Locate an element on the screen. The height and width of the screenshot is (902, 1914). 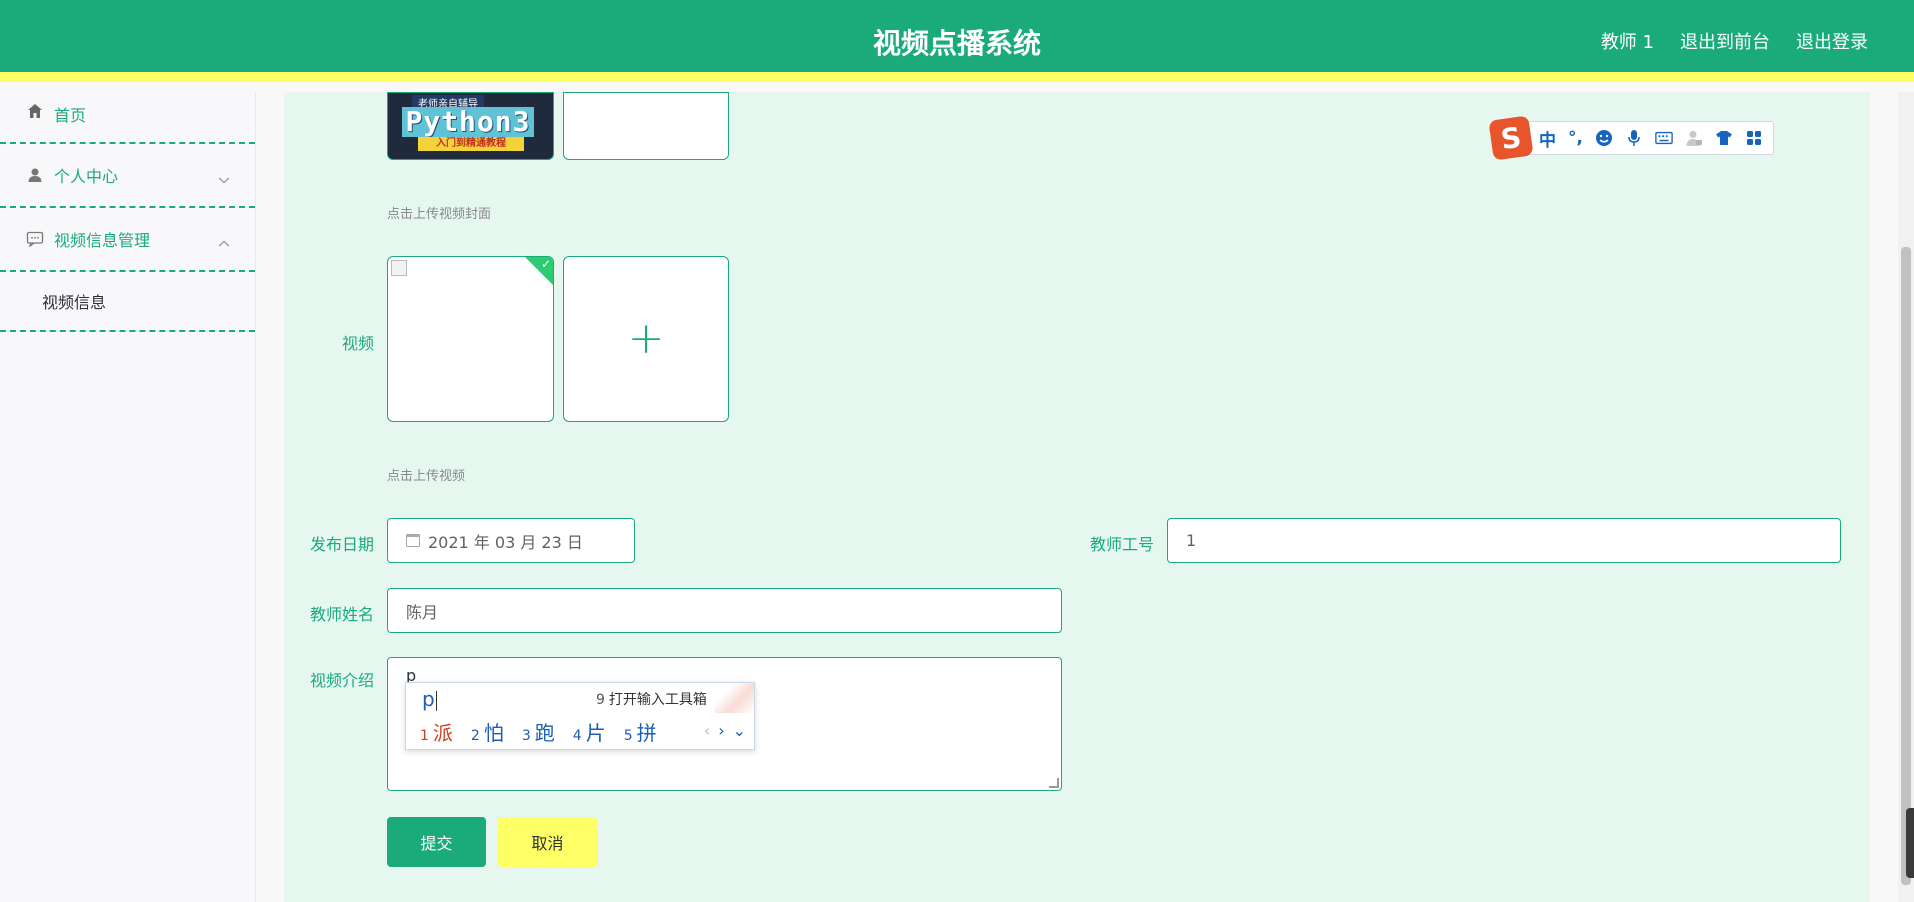
exit-to-frontend-link: 退出到前台 is located at coordinates (1725, 41).